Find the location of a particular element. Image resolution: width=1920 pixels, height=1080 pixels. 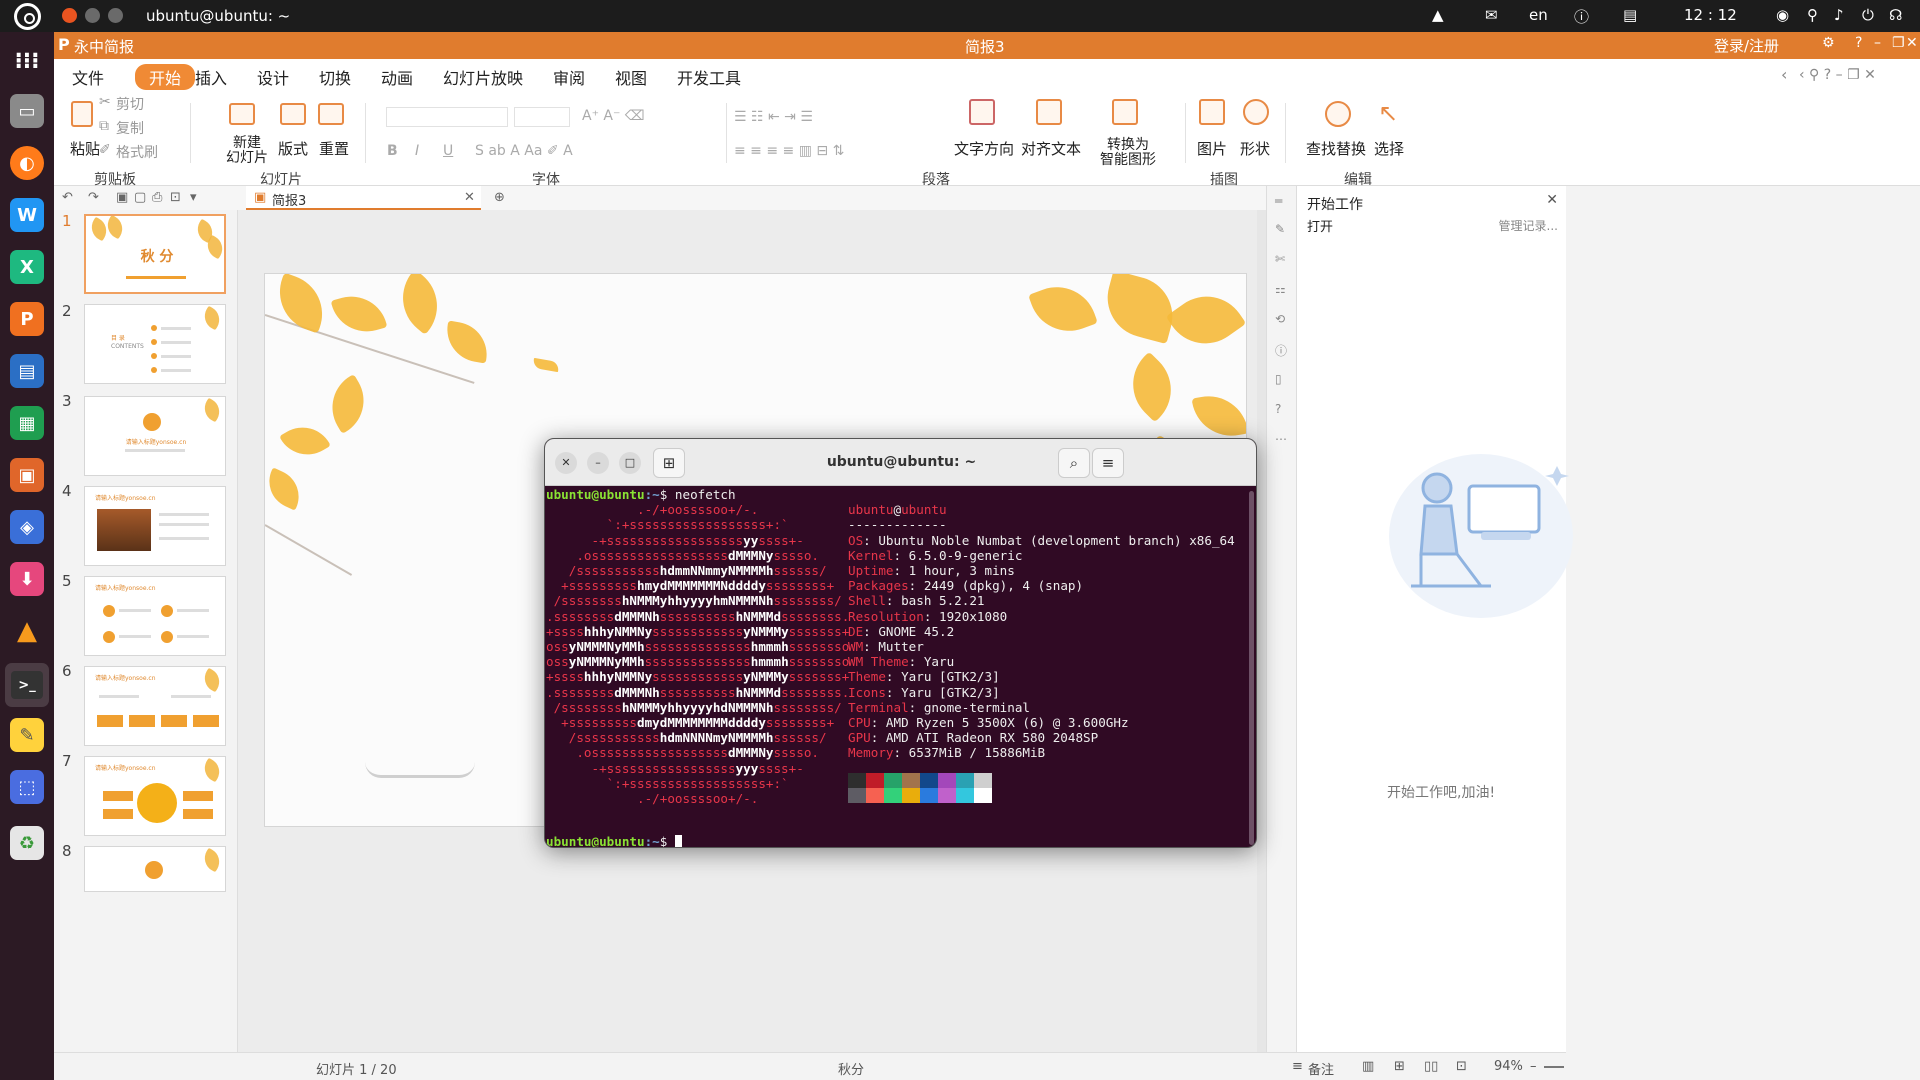

nav-back-icon: ‹ is located at coordinates (1784, 74).